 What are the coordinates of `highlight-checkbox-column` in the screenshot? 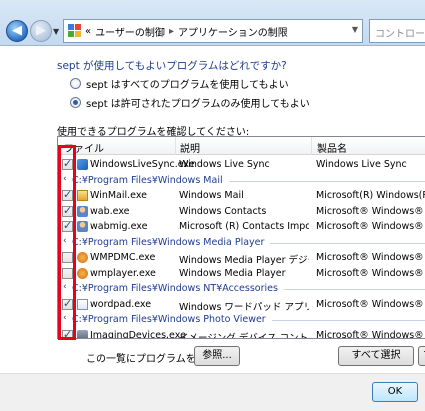 It's located at (67, 242).